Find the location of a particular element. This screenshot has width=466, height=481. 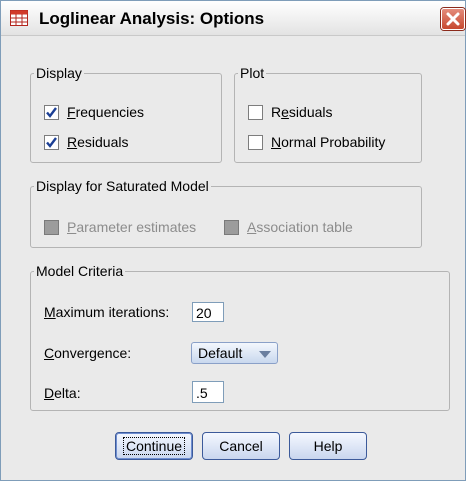

continue-button: Continue is located at coordinates (154, 446).